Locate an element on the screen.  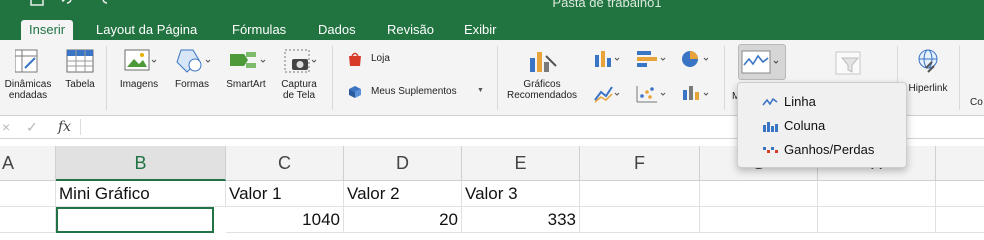
bar-chart-button is located at coordinates (652, 59).